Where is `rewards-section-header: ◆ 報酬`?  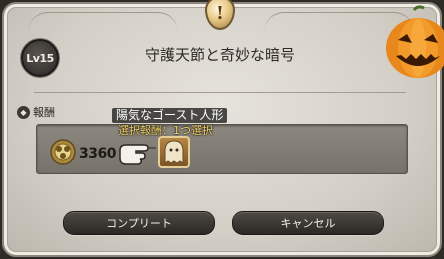 rewards-section-header: ◆ 報酬 is located at coordinates (36, 112).